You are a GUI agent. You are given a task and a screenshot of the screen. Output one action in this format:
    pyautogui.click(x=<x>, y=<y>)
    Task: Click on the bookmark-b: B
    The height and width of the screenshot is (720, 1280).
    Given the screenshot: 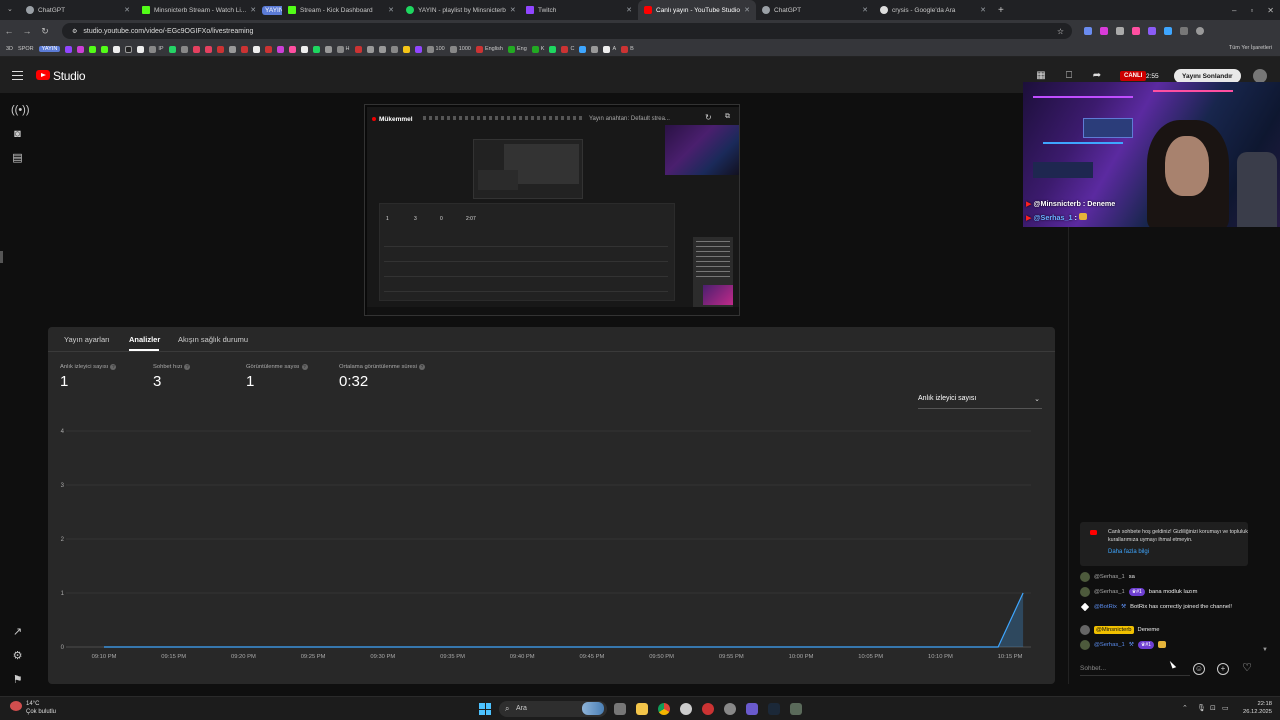 What is the action you would take?
    pyautogui.click(x=627, y=49)
    